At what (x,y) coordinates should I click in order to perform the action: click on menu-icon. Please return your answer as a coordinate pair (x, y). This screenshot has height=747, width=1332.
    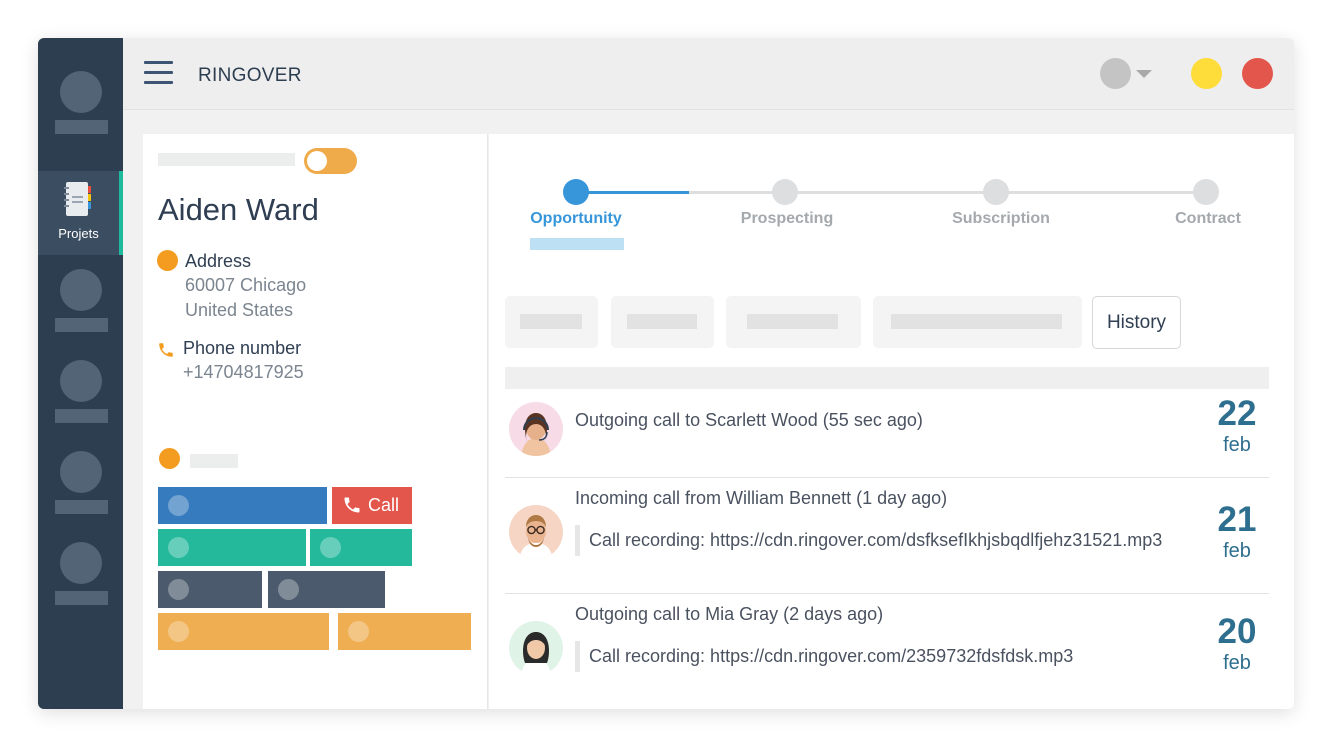
    Looking at the image, I should click on (158, 72).